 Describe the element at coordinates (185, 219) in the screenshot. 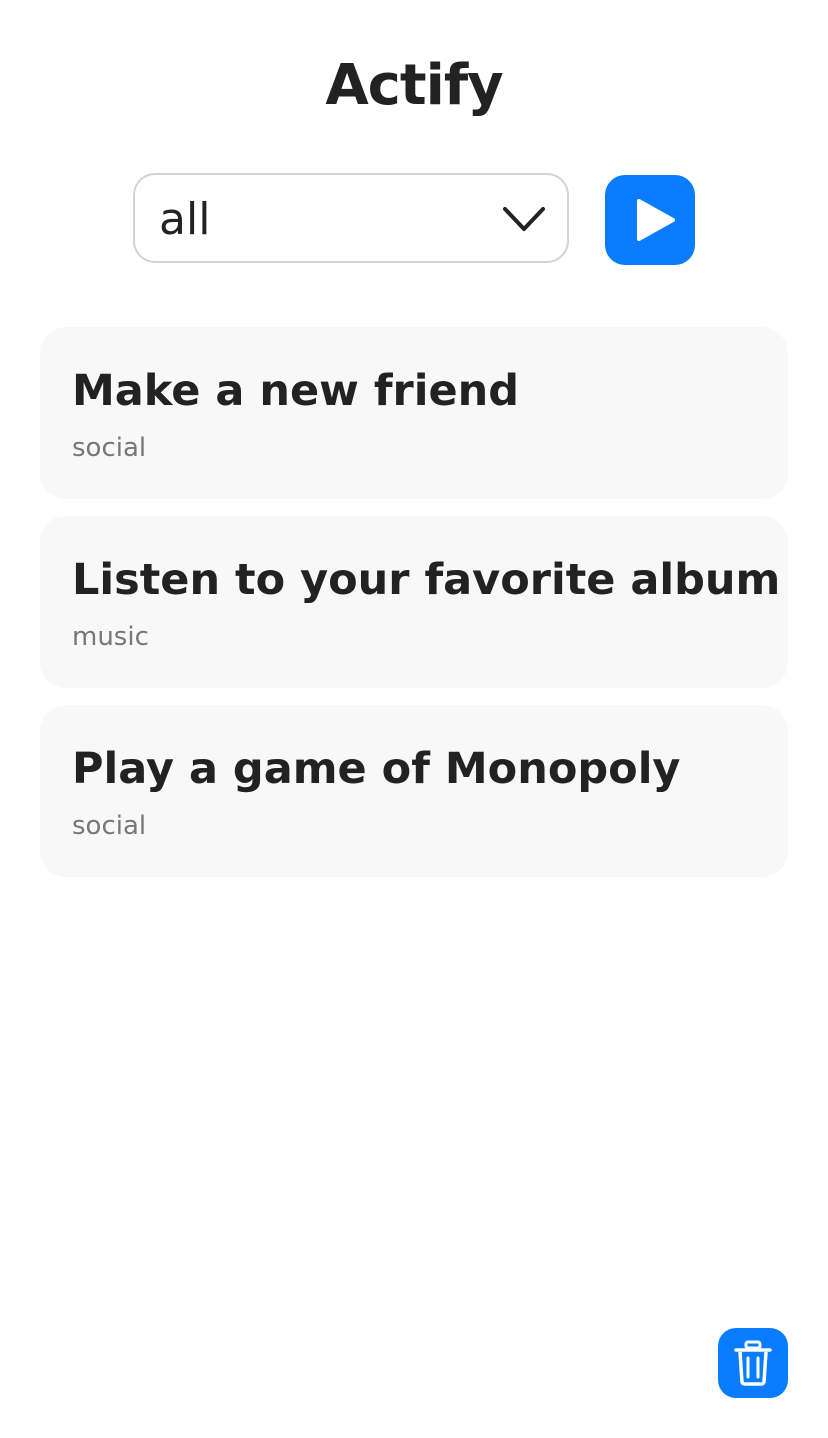

I see `category-filter-value: all` at that location.